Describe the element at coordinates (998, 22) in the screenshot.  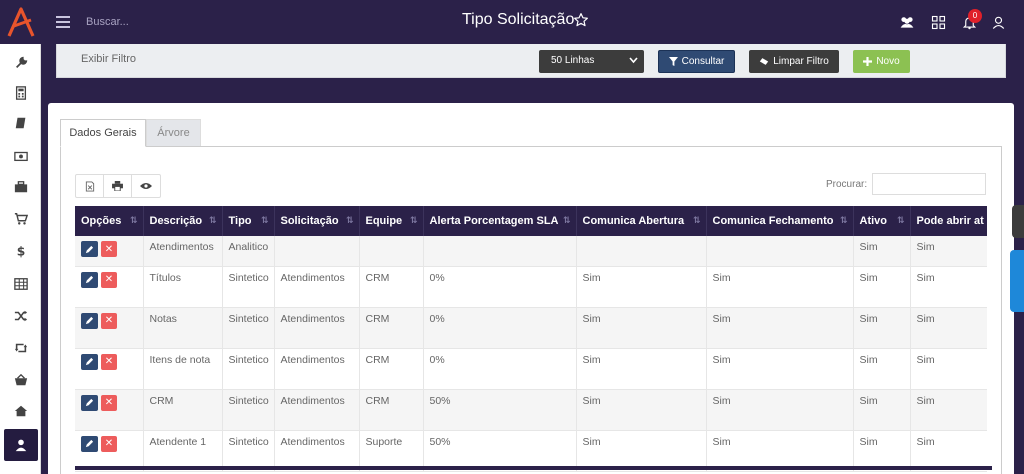
I see `user-profile-icon` at that location.